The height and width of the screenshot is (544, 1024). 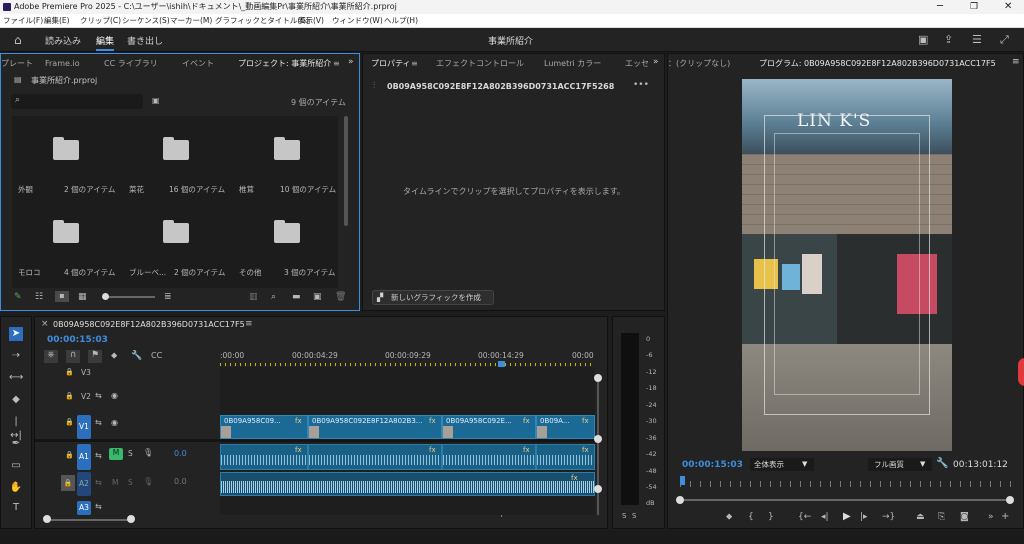 What do you see at coordinates (375, 427) in the screenshot?
I see `video-clip: 0B09A958C092E8F12A802B3... fx` at bounding box center [375, 427].